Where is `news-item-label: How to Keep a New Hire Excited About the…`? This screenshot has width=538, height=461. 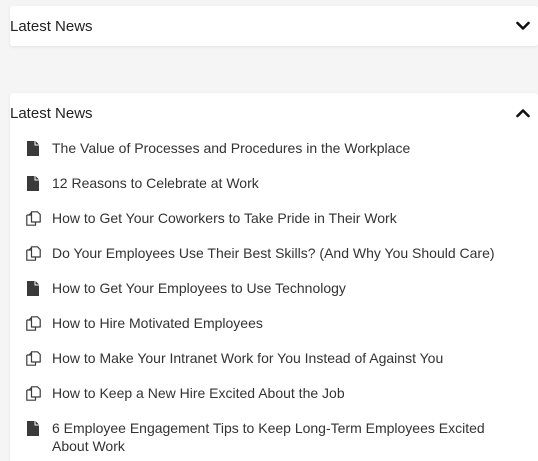 news-item-label: How to Keep a New Hire Excited About the… is located at coordinates (285, 393).